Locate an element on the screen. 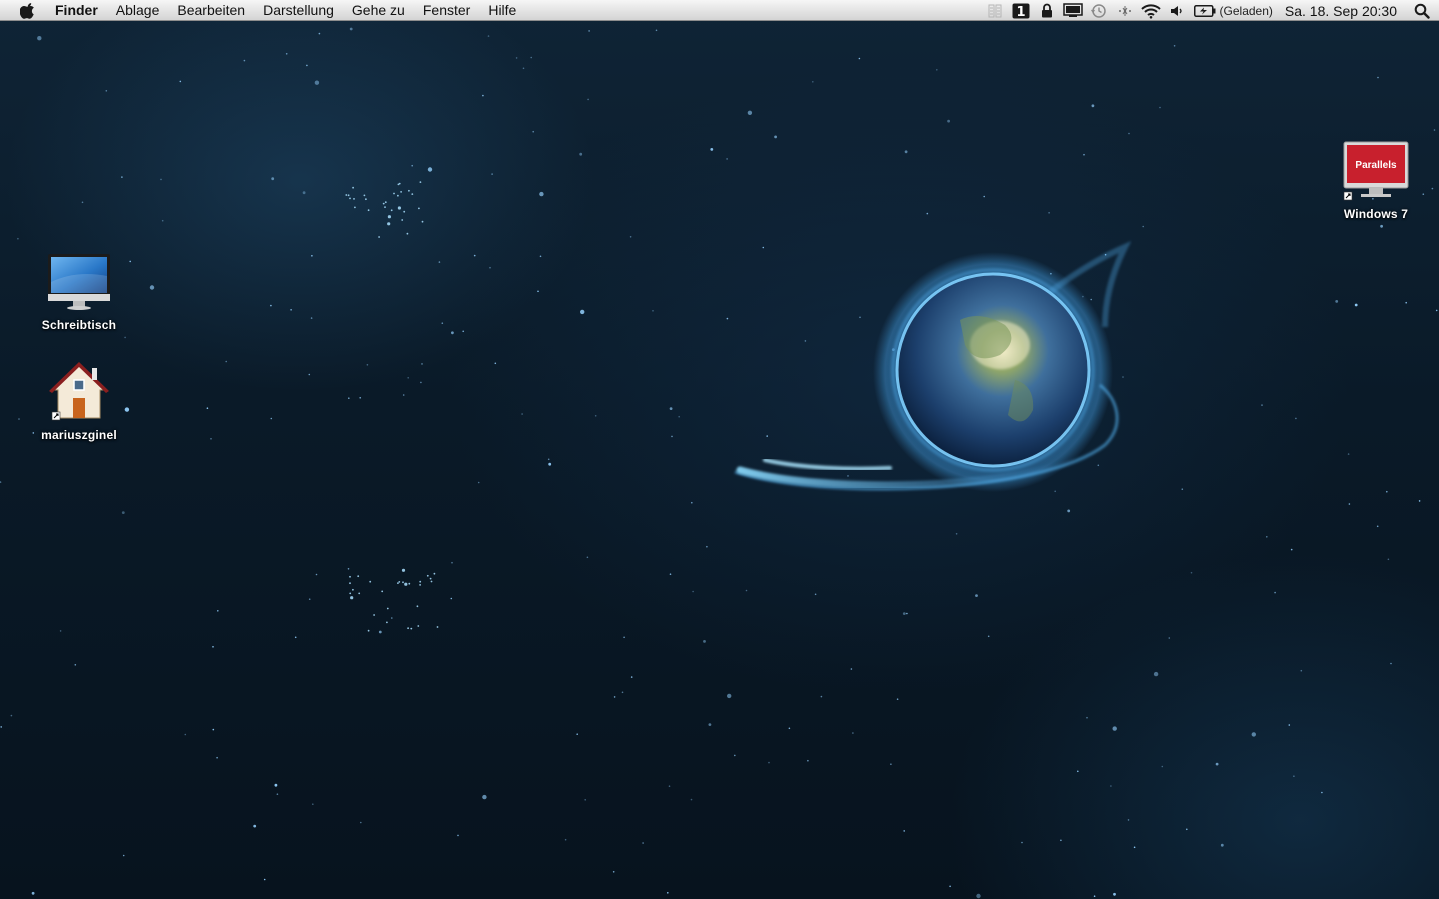 The height and width of the screenshot is (899, 1439). wifi-button is located at coordinates (1151, 10).